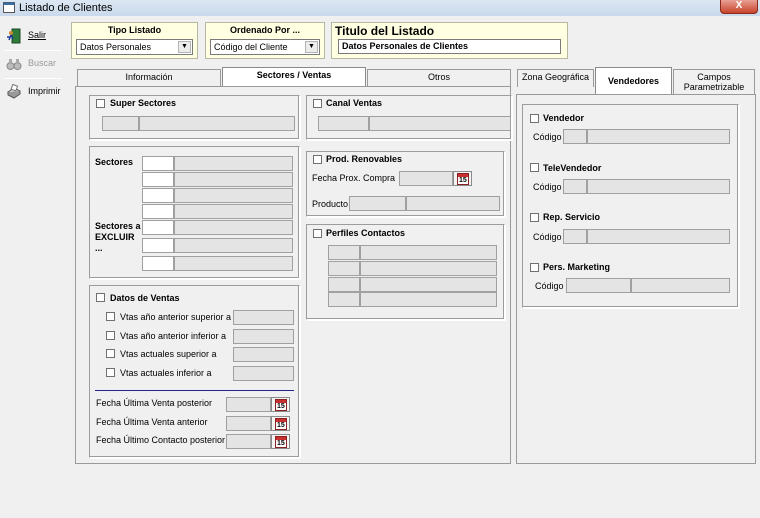  I want to click on fecha-ult-contacto-post-label: Fecha Último Contacto posterior a, so click(164, 440).